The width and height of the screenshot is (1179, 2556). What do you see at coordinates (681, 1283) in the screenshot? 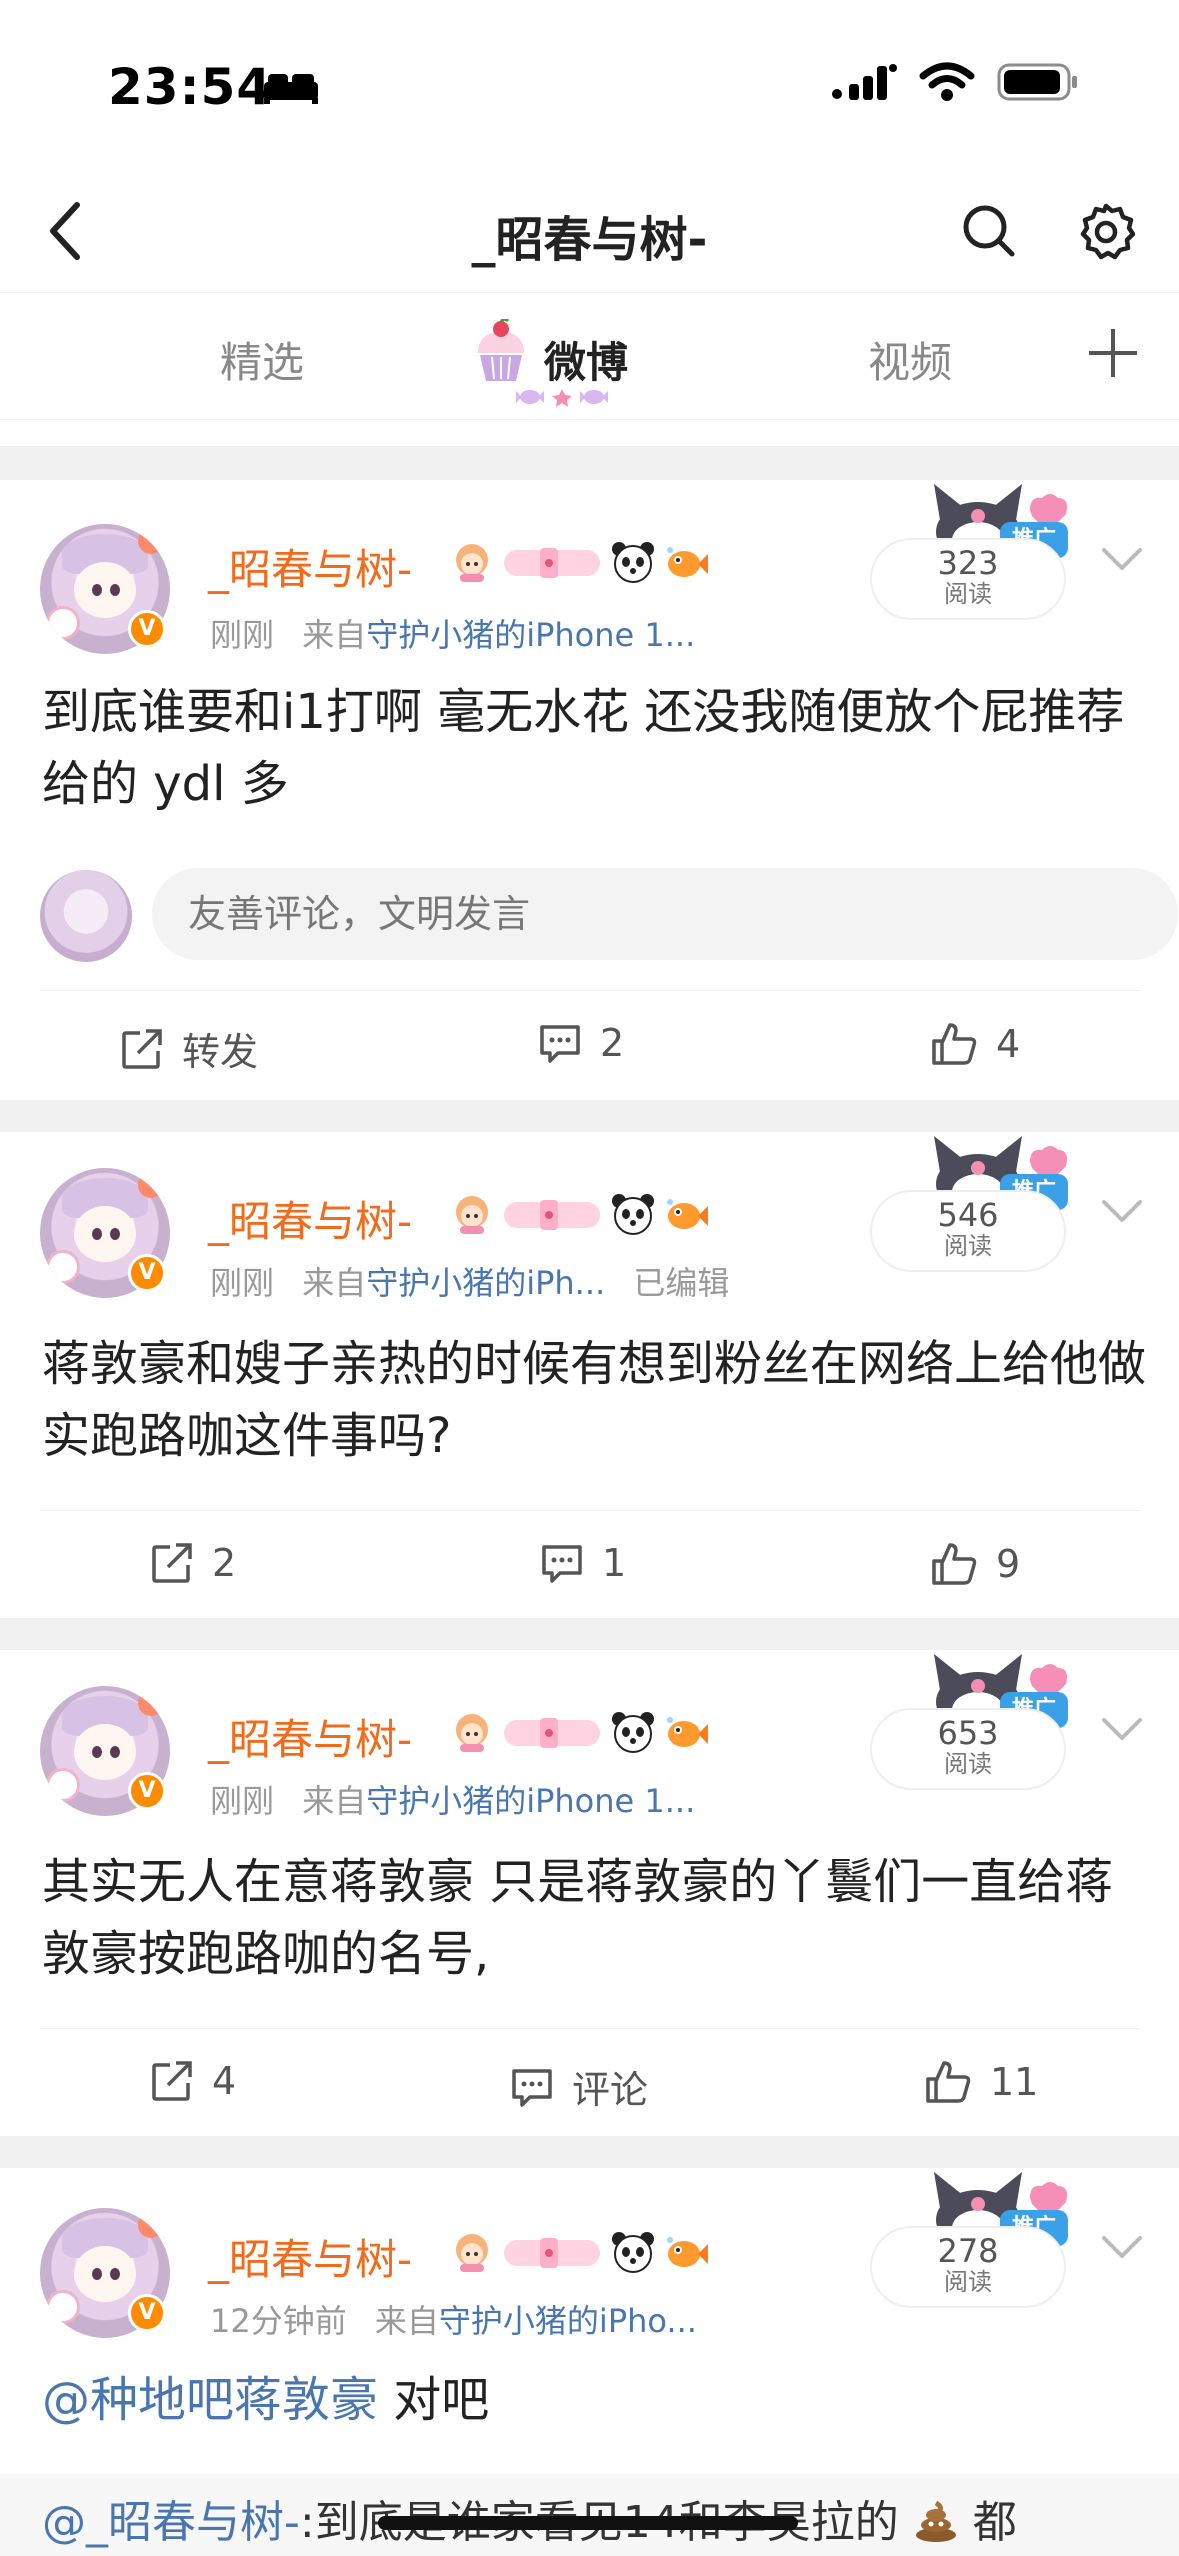
I see `edited-label: 已编辑` at bounding box center [681, 1283].